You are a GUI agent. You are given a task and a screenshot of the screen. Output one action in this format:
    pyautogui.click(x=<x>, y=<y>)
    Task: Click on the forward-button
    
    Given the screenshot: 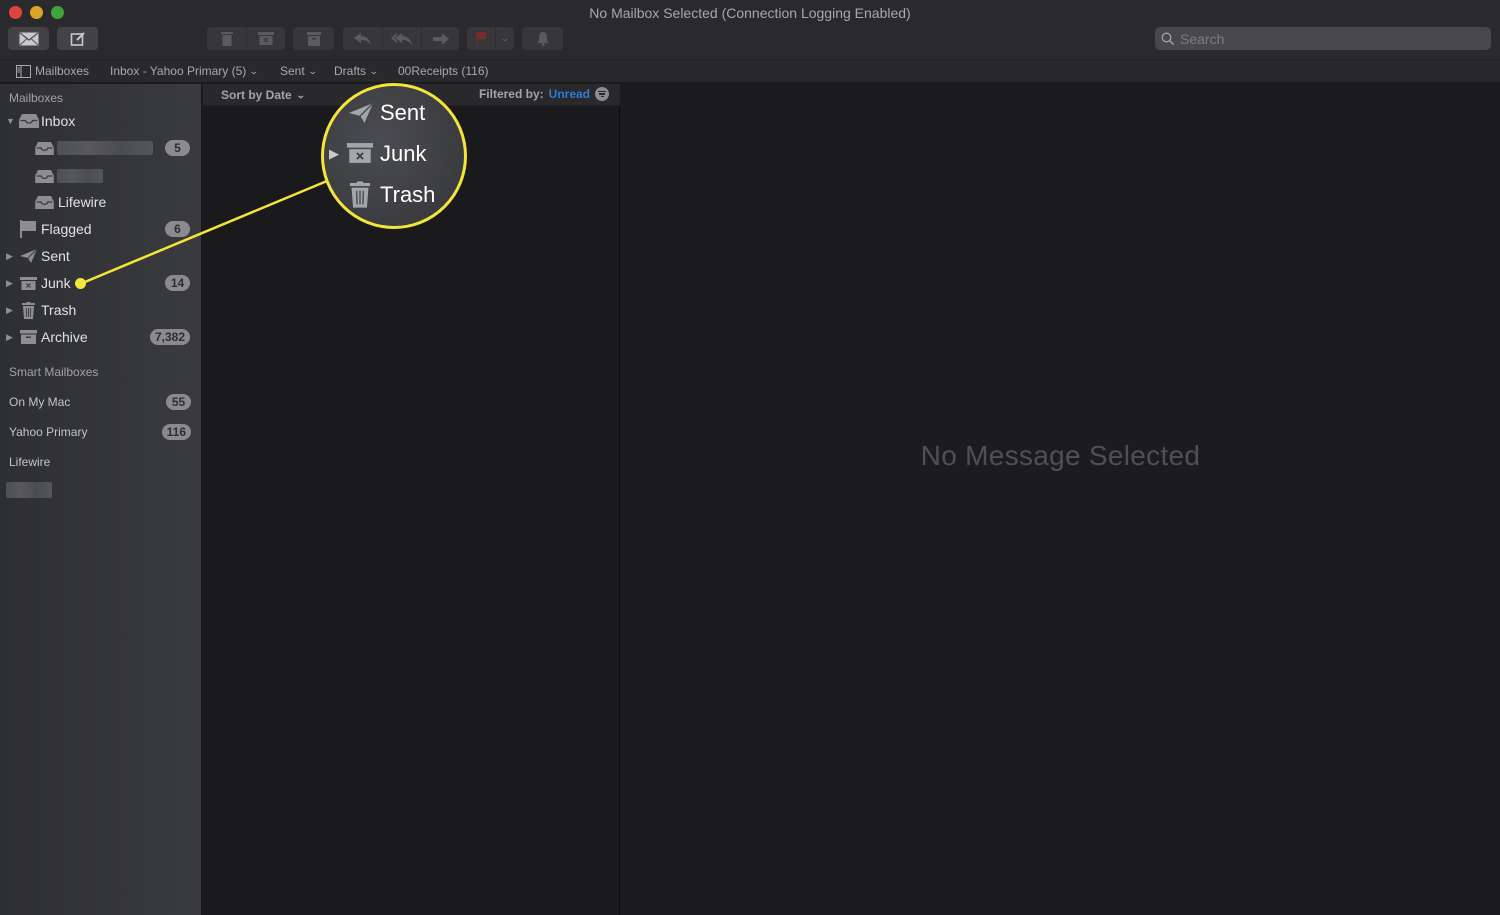 What is the action you would take?
    pyautogui.click(x=440, y=38)
    